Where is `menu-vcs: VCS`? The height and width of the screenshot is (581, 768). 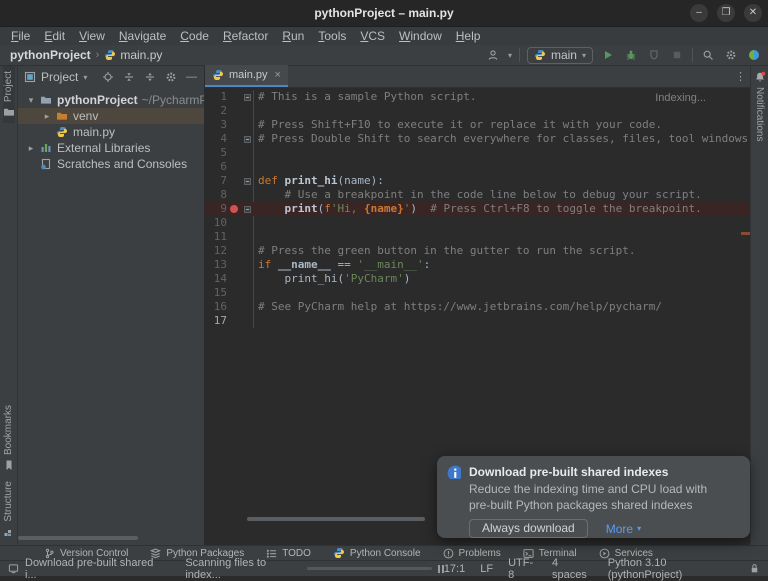 menu-vcs: VCS is located at coordinates (372, 36).